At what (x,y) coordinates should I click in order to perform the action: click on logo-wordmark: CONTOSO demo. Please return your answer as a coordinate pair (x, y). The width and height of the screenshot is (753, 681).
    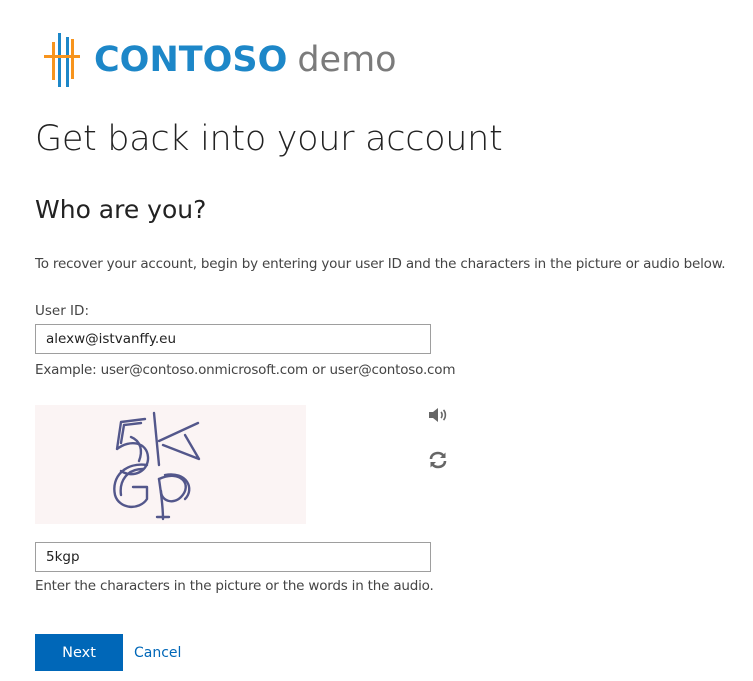
    Looking at the image, I should click on (245, 60).